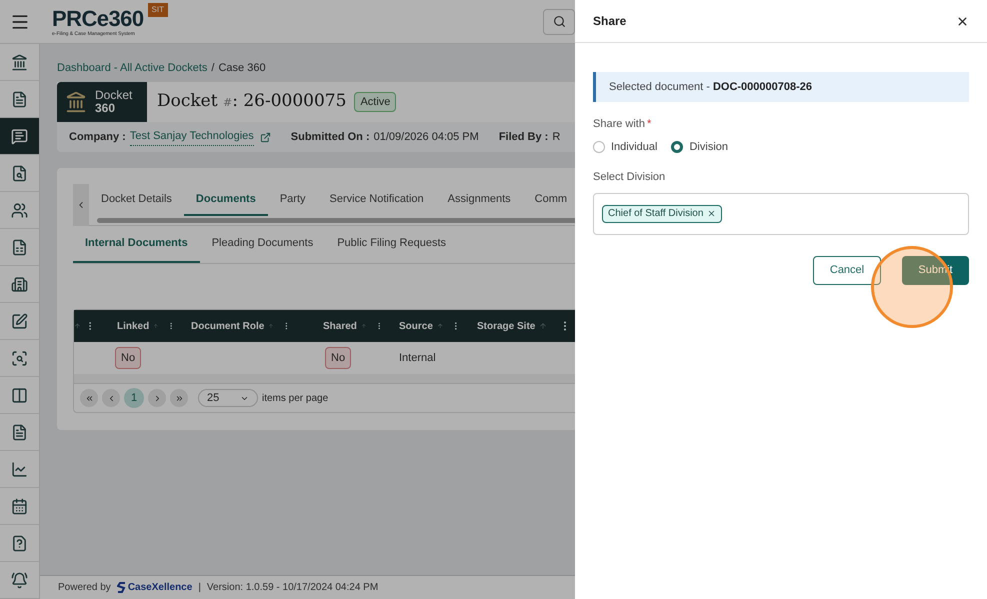 The image size is (987, 599). What do you see at coordinates (556, 137) in the screenshot?
I see `info-value: R` at bounding box center [556, 137].